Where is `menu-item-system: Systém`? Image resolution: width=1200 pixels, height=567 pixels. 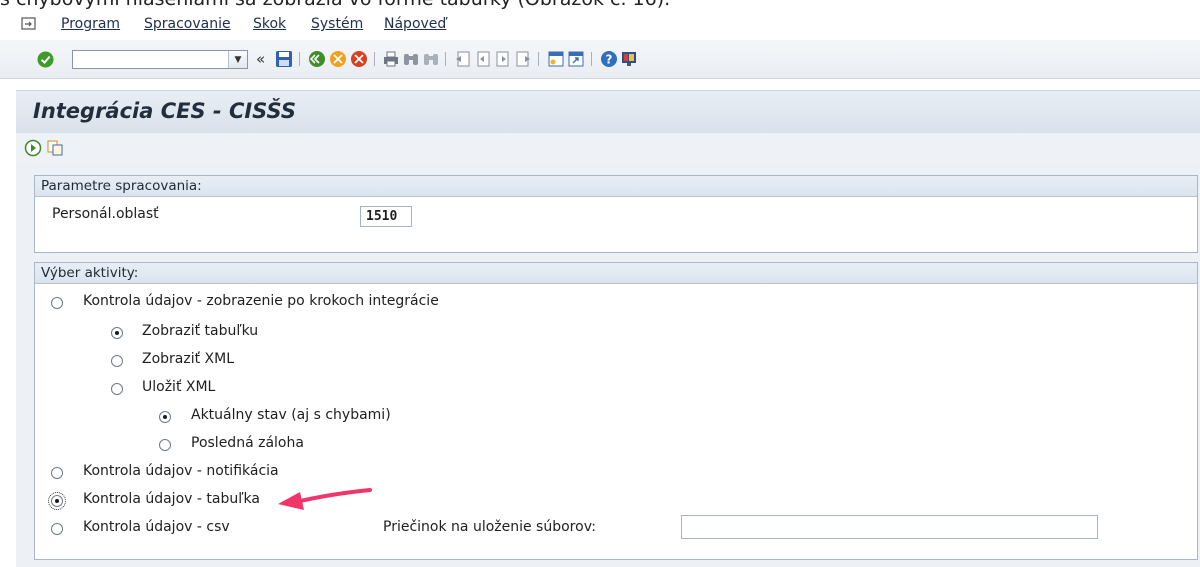
menu-item-system: Systém is located at coordinates (337, 24).